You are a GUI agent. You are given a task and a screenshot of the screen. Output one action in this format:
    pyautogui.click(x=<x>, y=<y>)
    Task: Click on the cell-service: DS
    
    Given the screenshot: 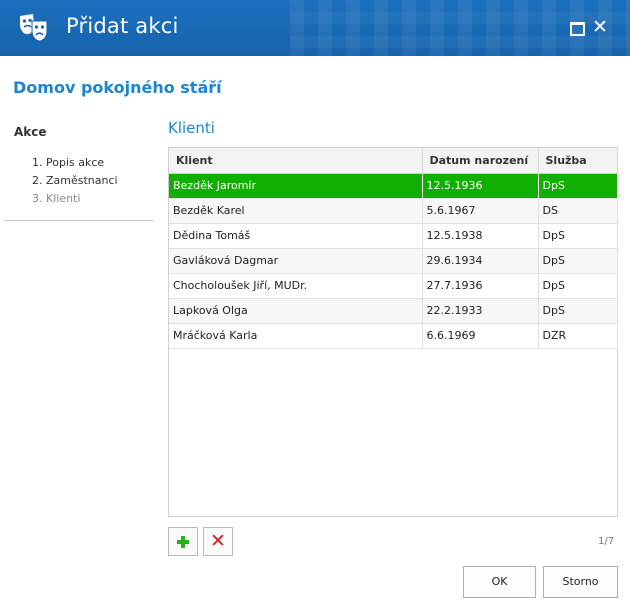 What is the action you would take?
    pyautogui.click(x=578, y=211)
    